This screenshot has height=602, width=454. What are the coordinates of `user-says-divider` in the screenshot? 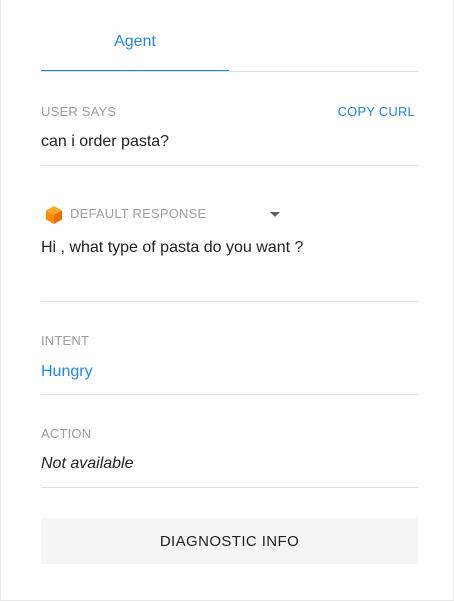 It's located at (229, 165).